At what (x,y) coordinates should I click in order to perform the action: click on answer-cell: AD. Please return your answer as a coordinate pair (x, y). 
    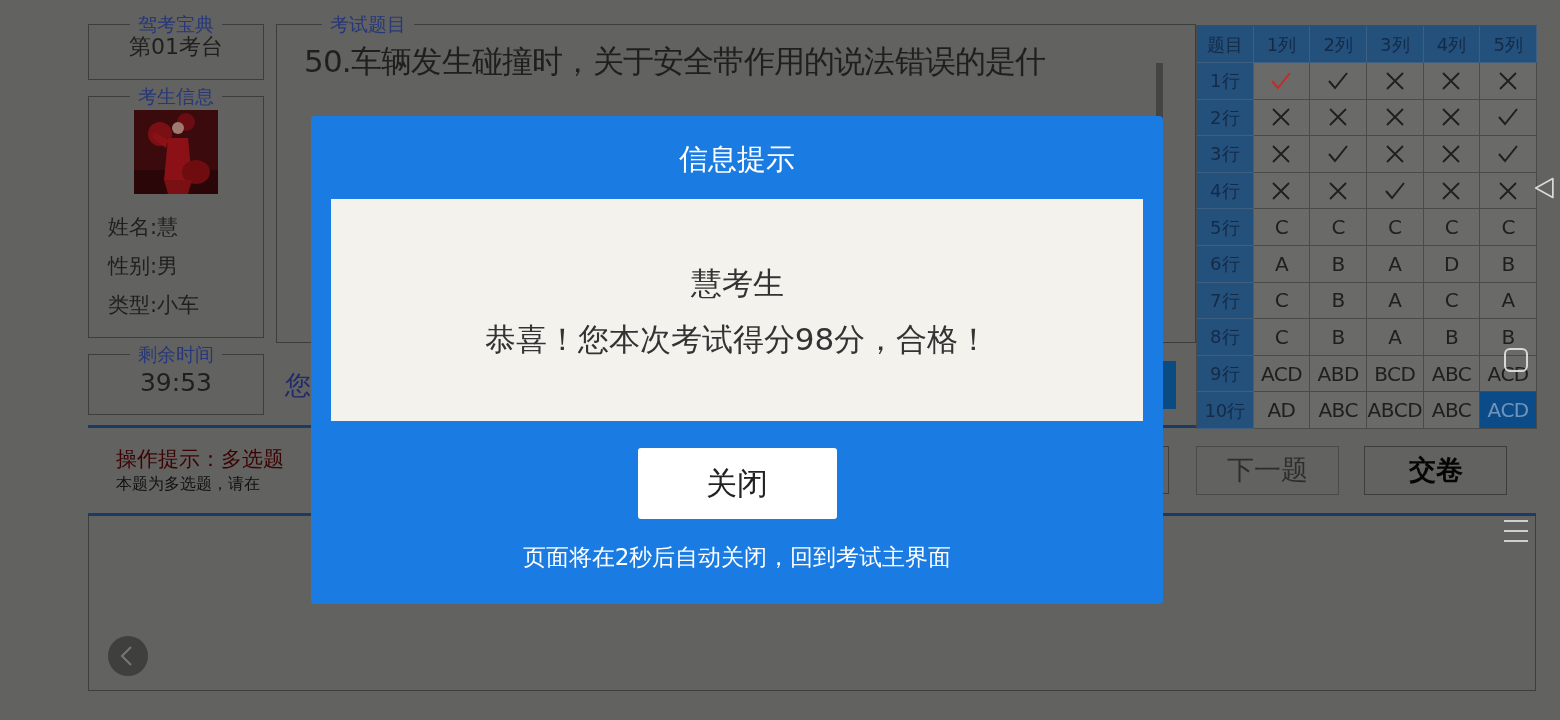
    Looking at the image, I should click on (1282, 410).